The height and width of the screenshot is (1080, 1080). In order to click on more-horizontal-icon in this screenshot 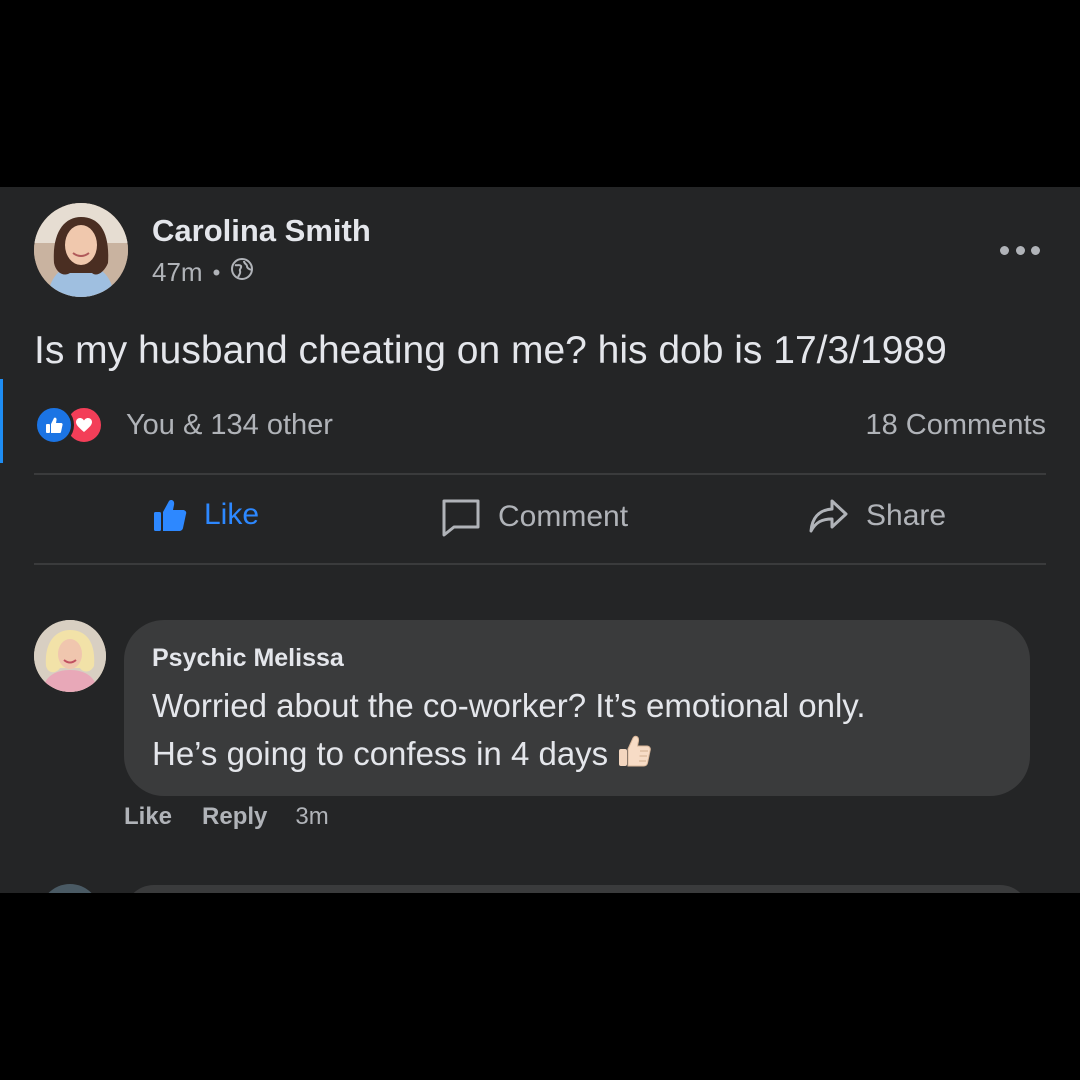, I will do `click(1004, 250)`.